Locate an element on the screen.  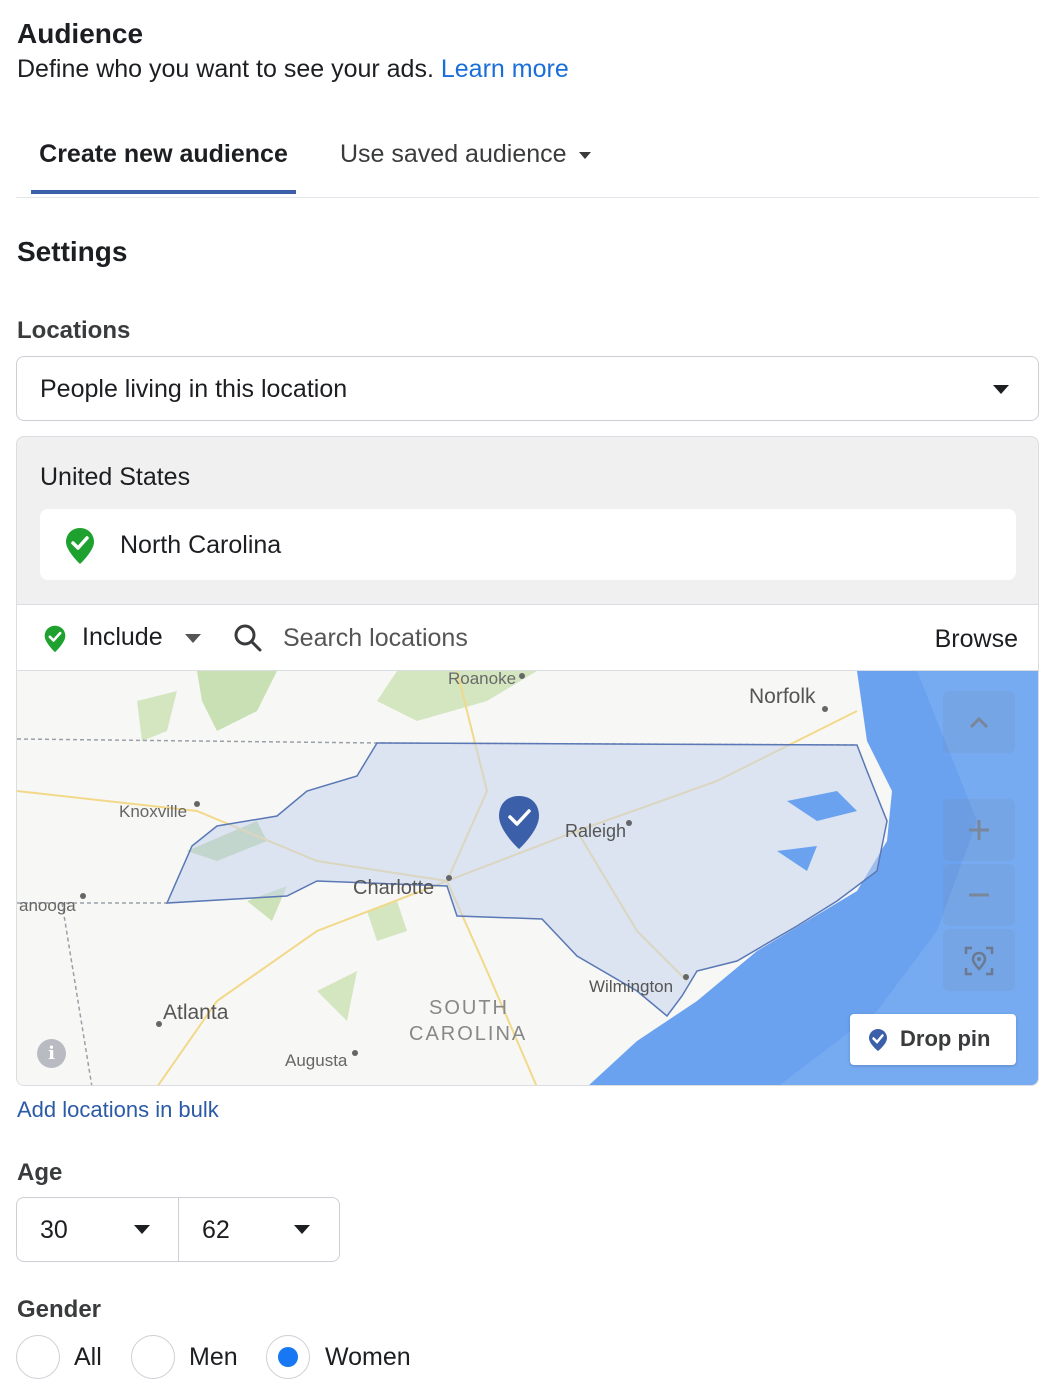
pin-check-icon is located at coordinates (878, 1040).